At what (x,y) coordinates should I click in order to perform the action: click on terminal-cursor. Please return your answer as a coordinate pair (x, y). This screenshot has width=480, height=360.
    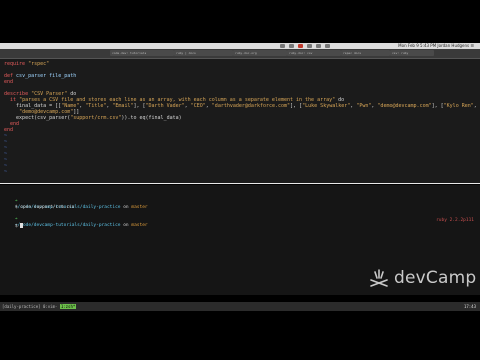
    Looking at the image, I should click on (22, 225).